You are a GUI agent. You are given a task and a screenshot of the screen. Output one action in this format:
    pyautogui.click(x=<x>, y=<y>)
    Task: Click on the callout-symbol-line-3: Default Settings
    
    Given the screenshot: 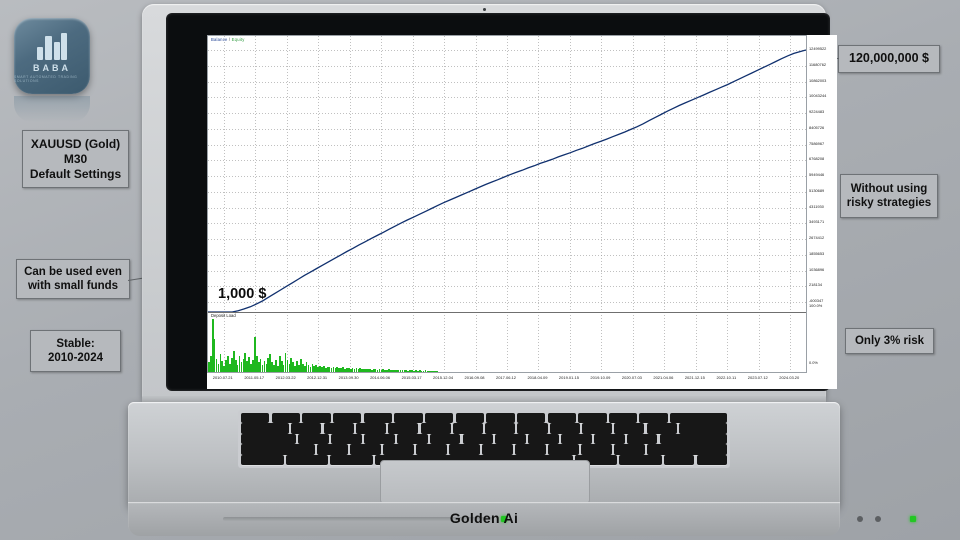 What is the action you would take?
    pyautogui.click(x=75, y=173)
    